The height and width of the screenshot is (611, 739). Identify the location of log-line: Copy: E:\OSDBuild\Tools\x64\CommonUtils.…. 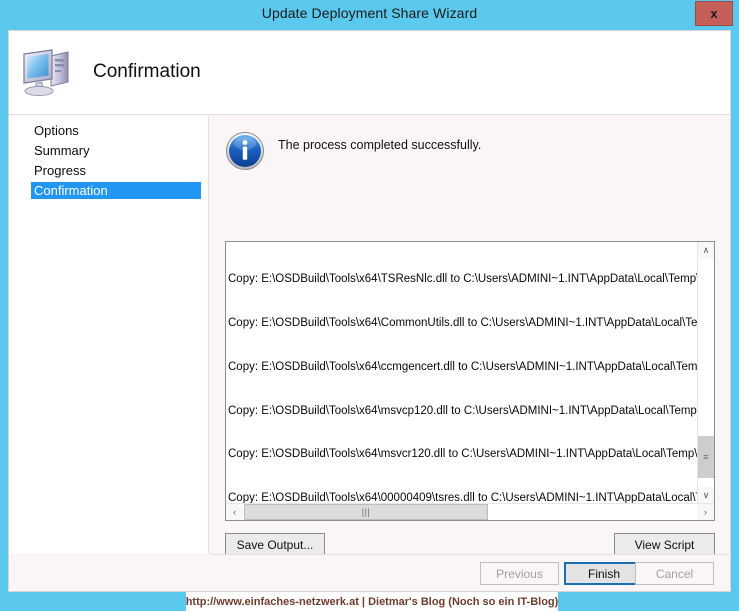
(462, 322).